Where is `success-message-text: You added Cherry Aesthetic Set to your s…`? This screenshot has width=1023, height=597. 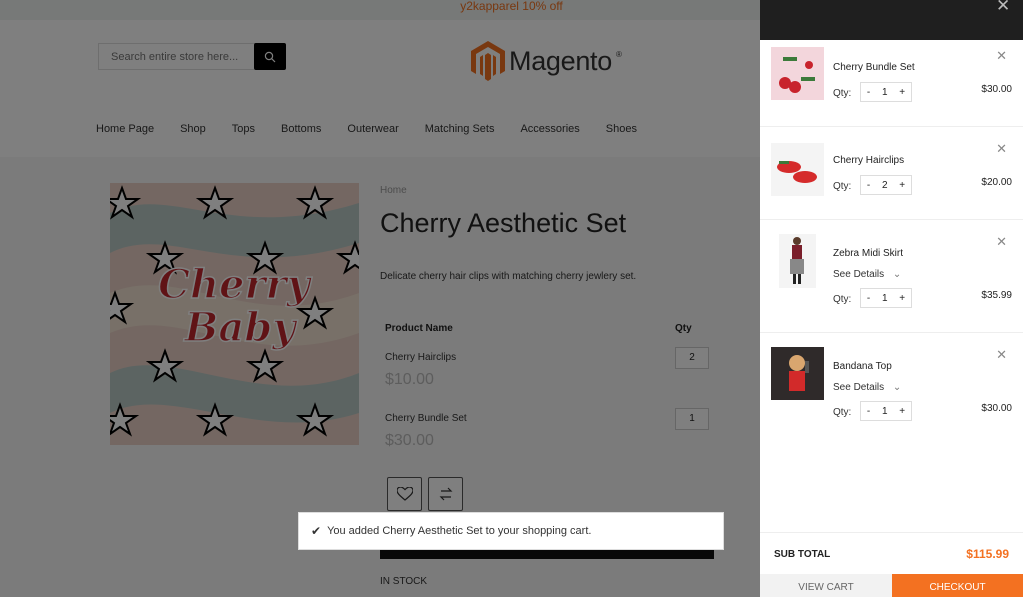 success-message-text: You added Cherry Aesthetic Set to your s… is located at coordinates (459, 531).